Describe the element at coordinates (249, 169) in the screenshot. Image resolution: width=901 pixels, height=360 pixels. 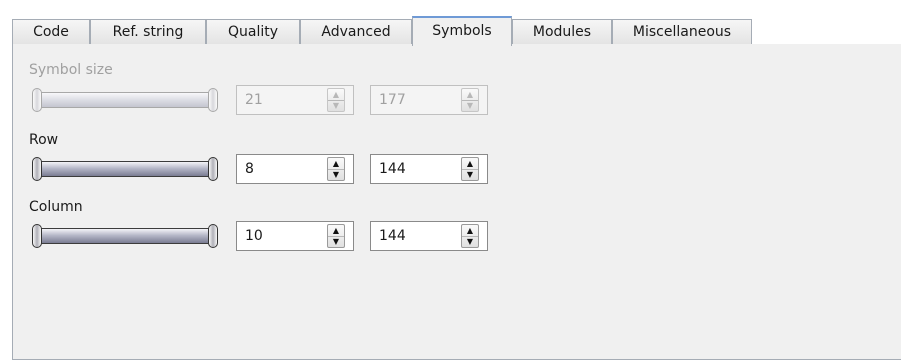
I see `spinbox-value: 8` at that location.